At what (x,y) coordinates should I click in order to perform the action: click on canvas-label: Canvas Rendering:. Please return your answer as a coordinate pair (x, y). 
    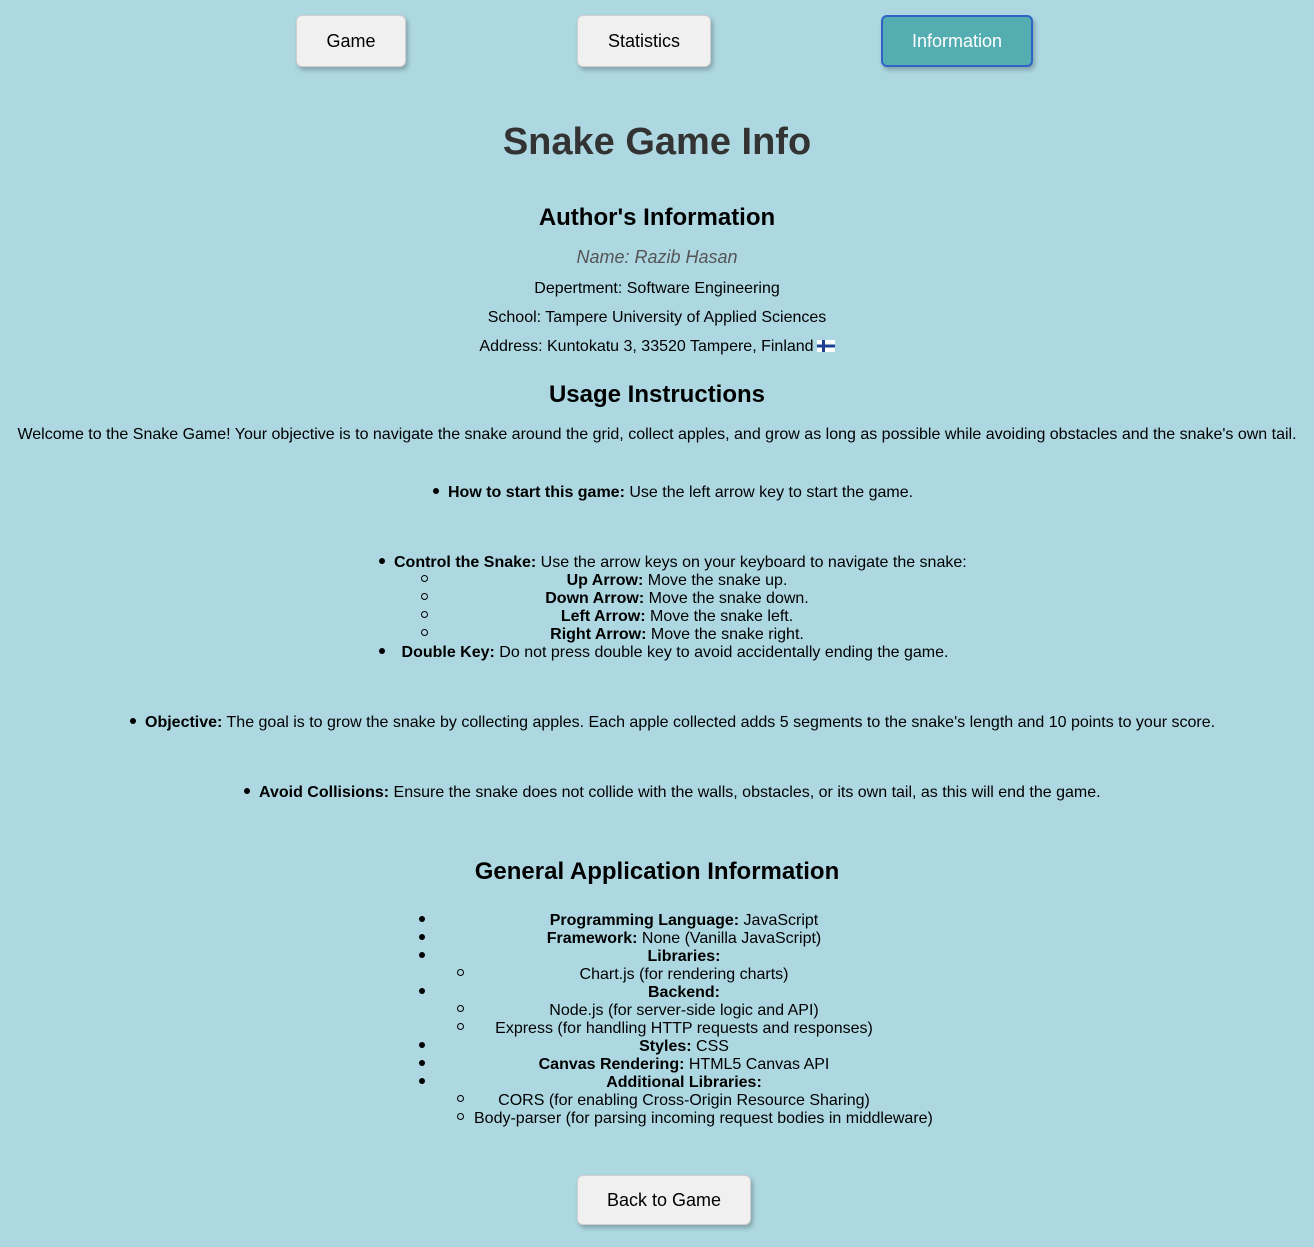
    Looking at the image, I should click on (611, 1064).